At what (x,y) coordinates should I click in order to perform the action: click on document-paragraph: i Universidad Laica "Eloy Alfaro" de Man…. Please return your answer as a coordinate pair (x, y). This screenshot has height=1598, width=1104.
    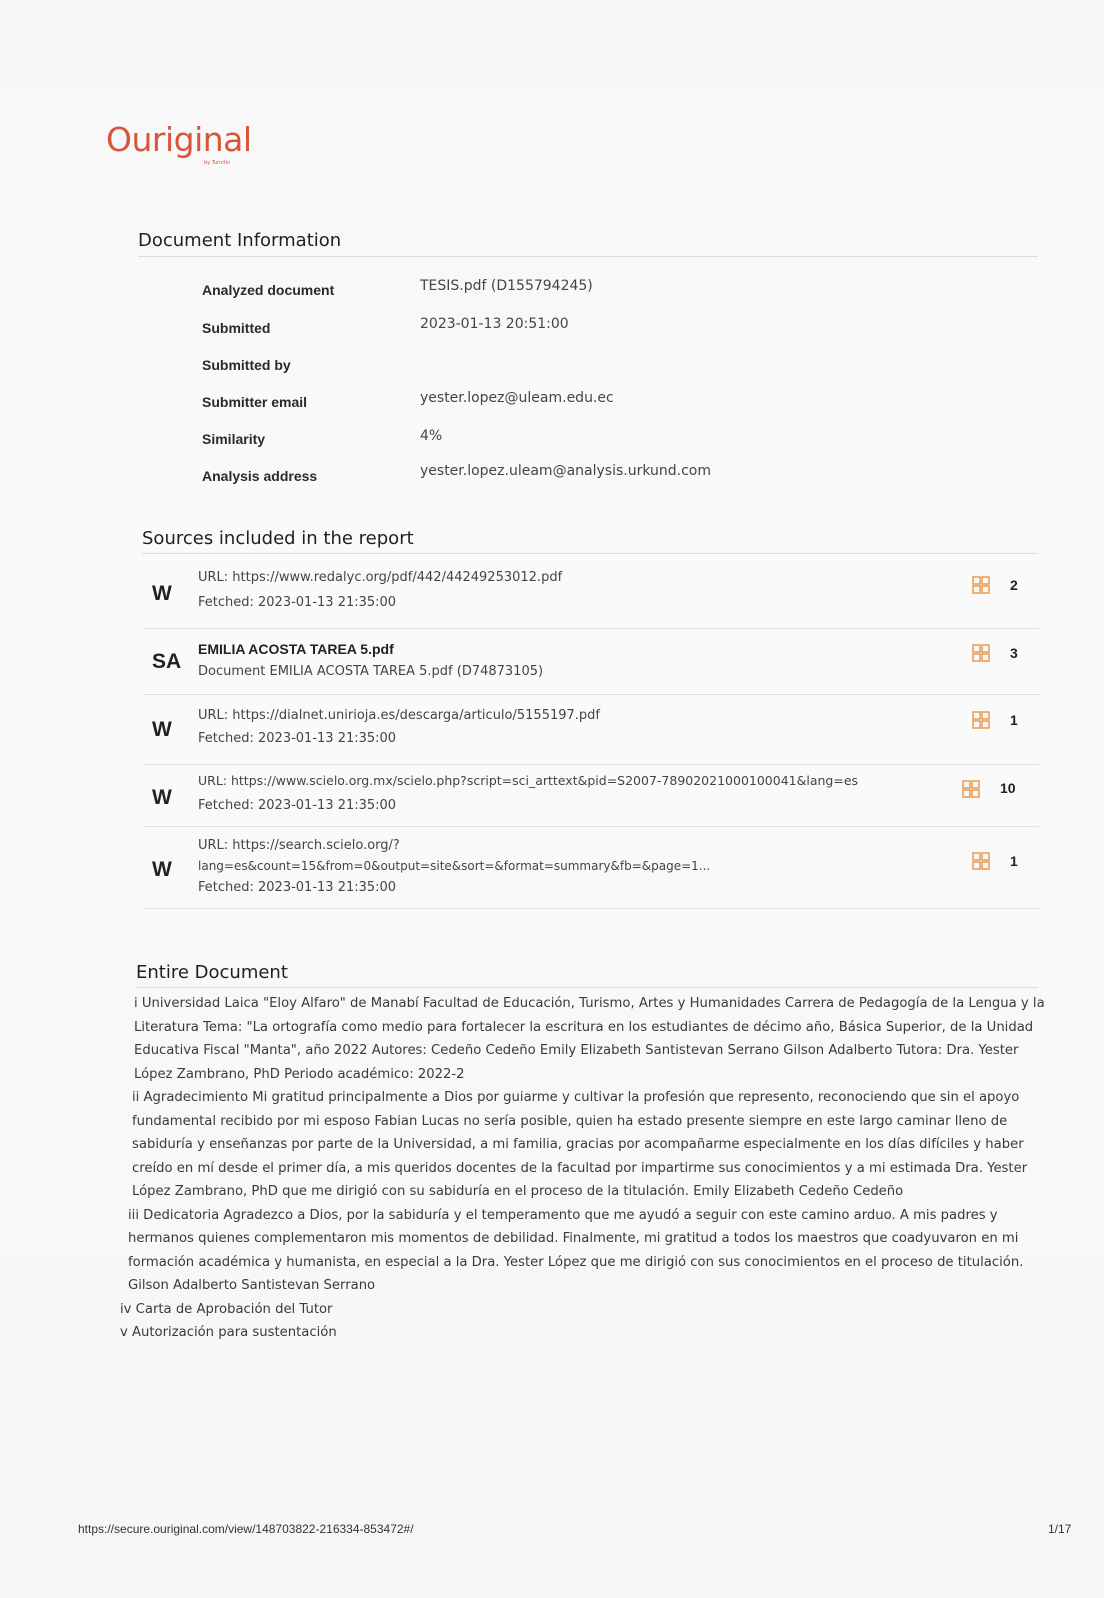
    Looking at the image, I should click on (589, 1039).